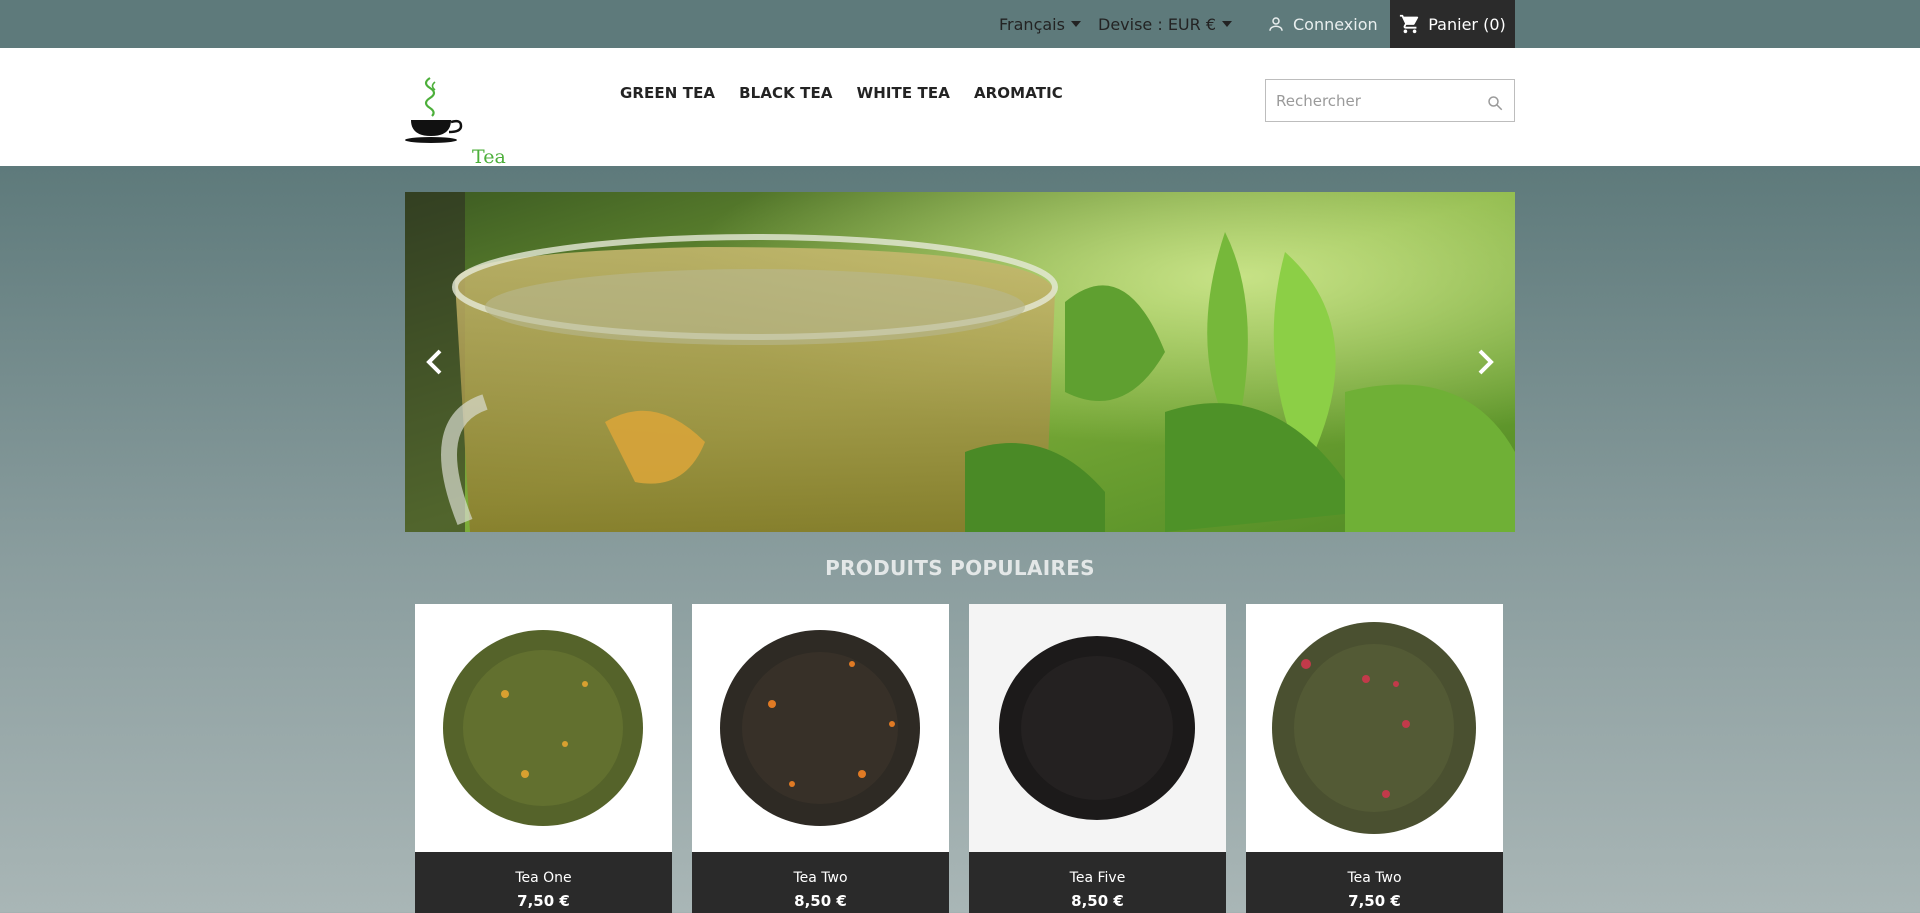  I want to click on menu-item-aromatic: AROMATIC, so click(1018, 93).